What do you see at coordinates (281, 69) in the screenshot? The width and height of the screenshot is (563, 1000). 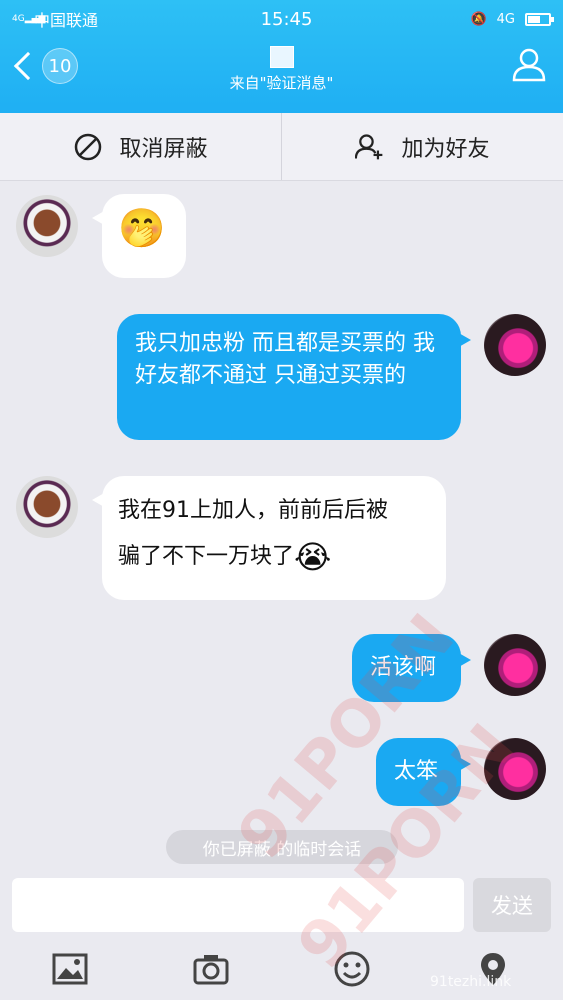 I see `chat-title: 来自"验证消息"` at bounding box center [281, 69].